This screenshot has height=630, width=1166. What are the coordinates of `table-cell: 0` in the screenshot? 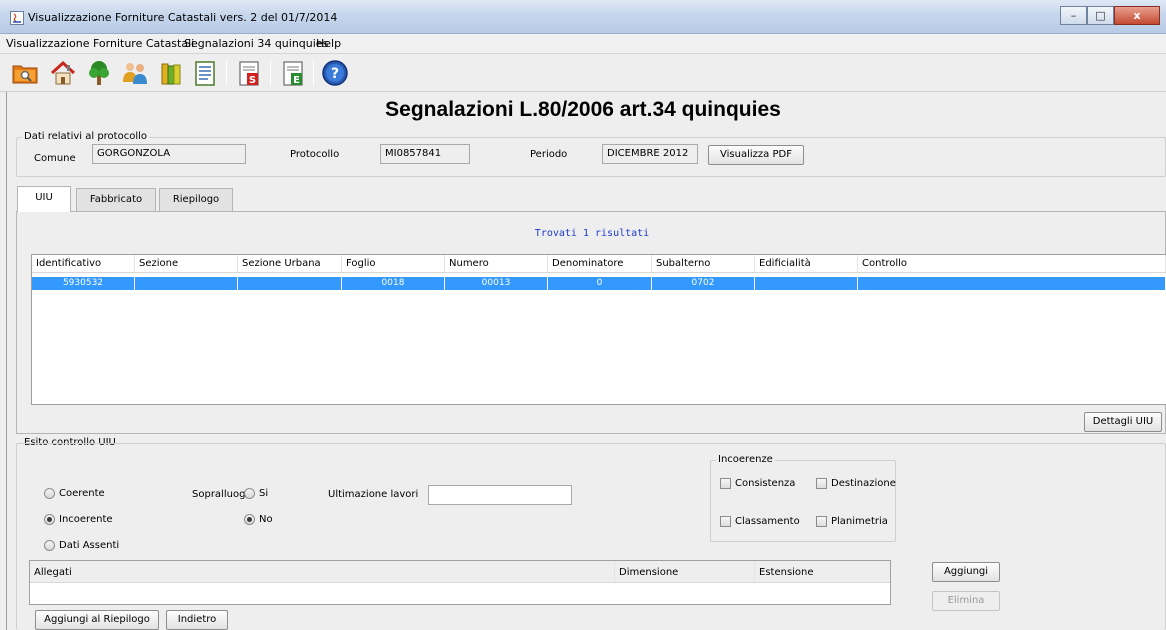 It's located at (600, 283).